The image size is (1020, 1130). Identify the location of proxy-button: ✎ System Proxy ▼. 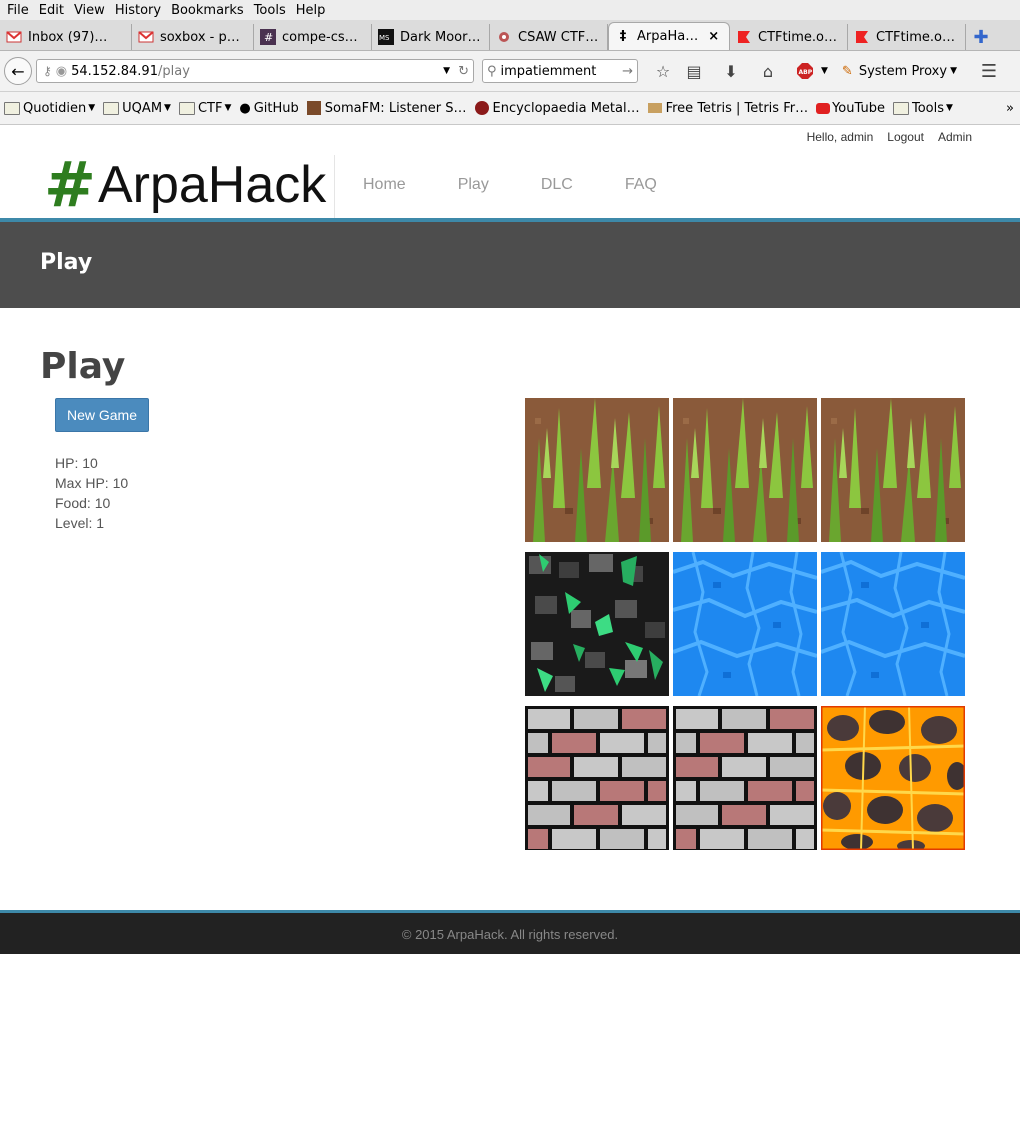
(899, 71).